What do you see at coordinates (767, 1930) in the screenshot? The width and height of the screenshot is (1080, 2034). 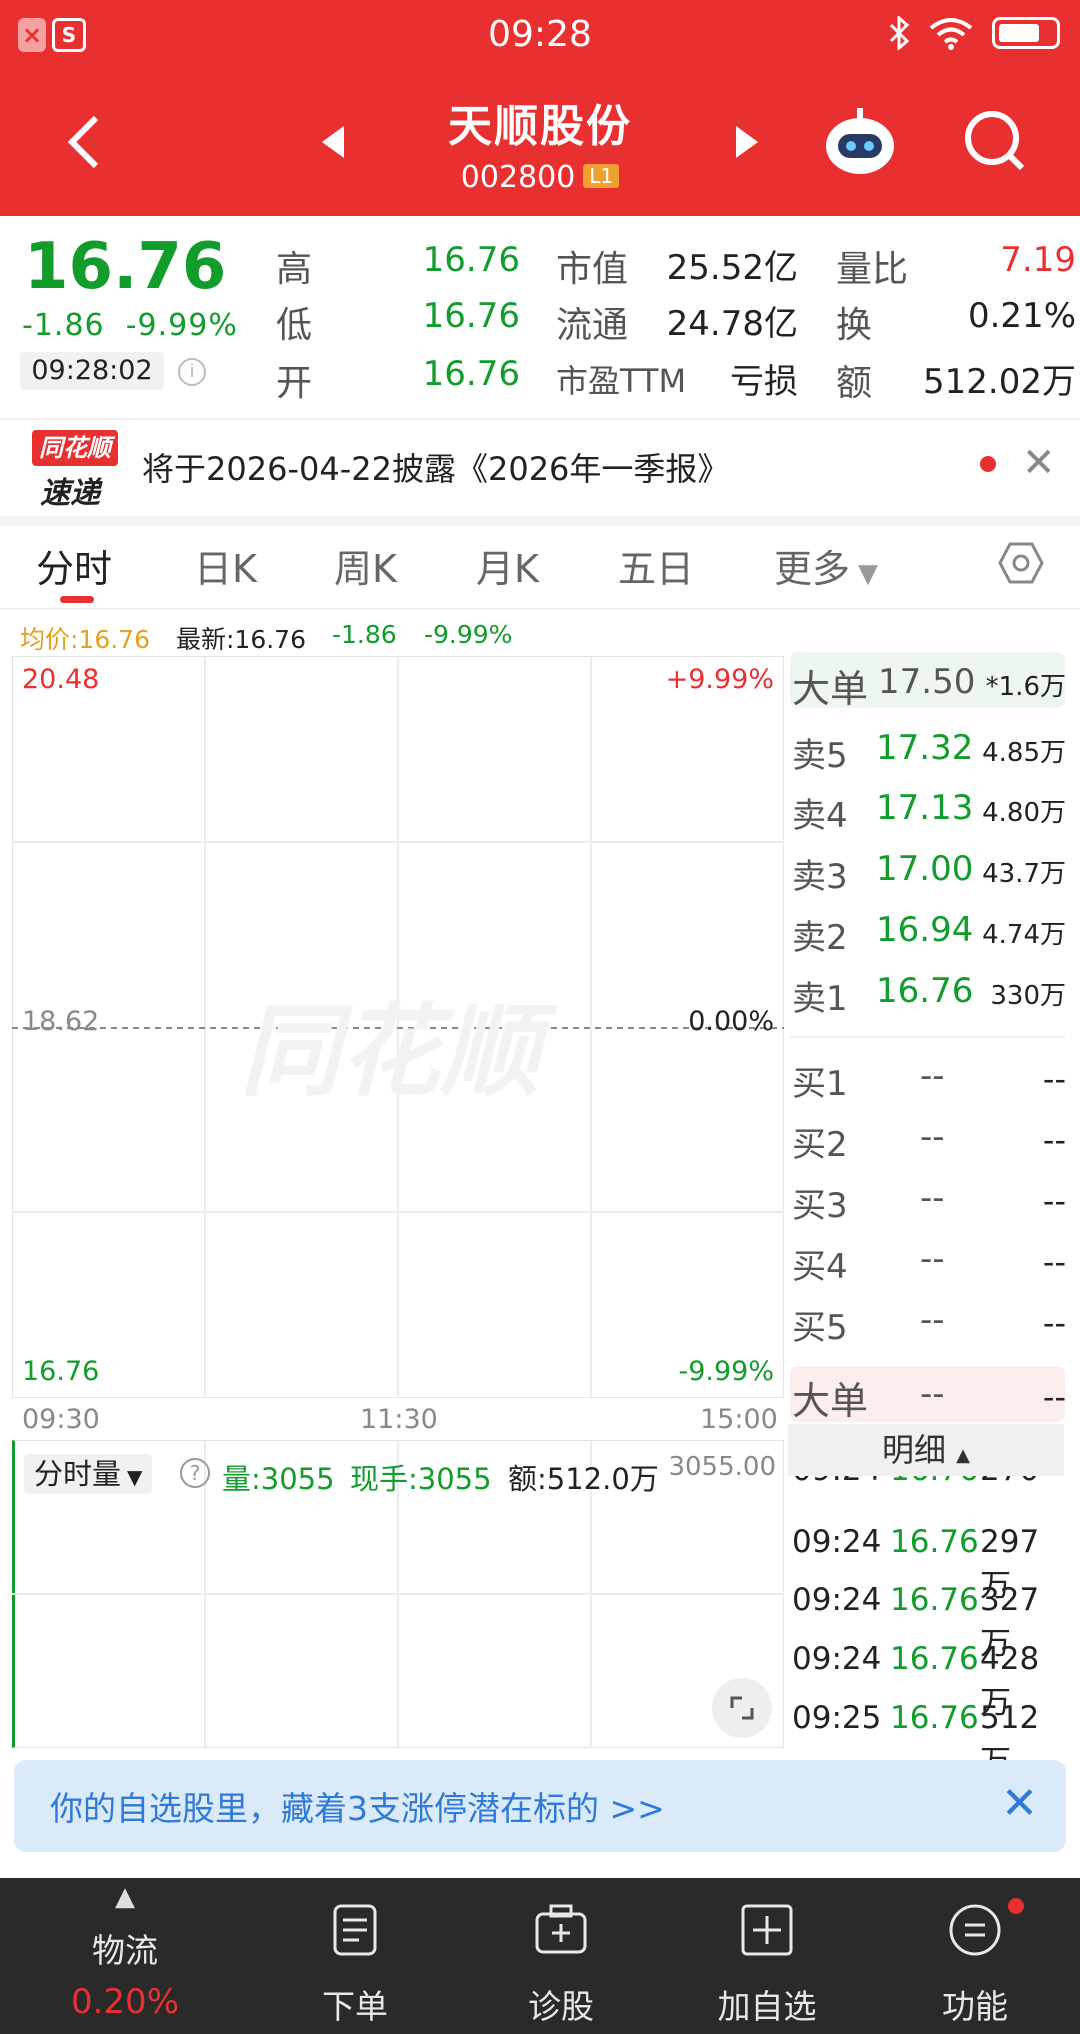 I see `add-icon` at bounding box center [767, 1930].